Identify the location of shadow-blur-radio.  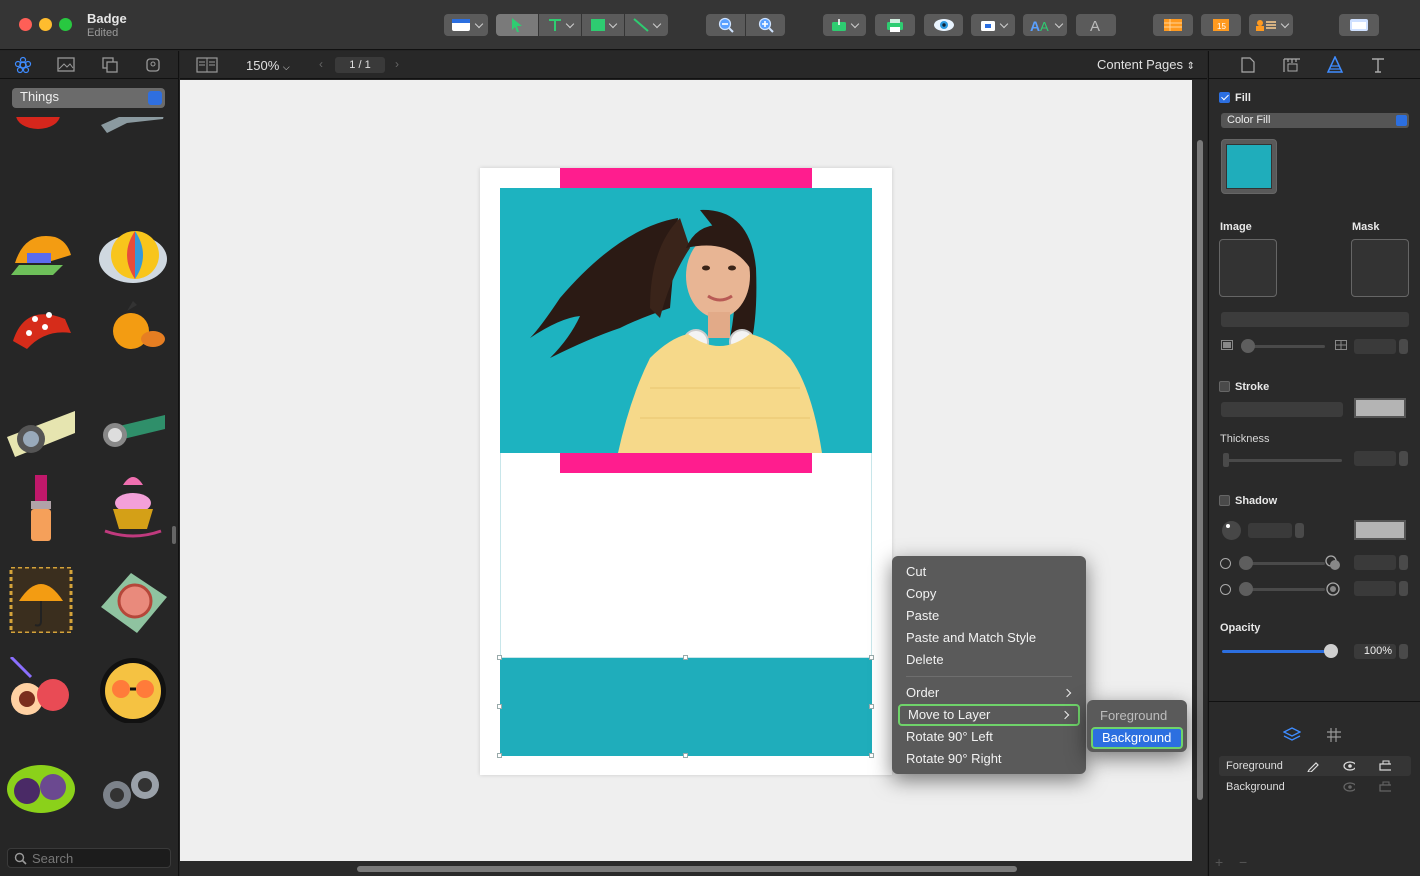
(1225, 589).